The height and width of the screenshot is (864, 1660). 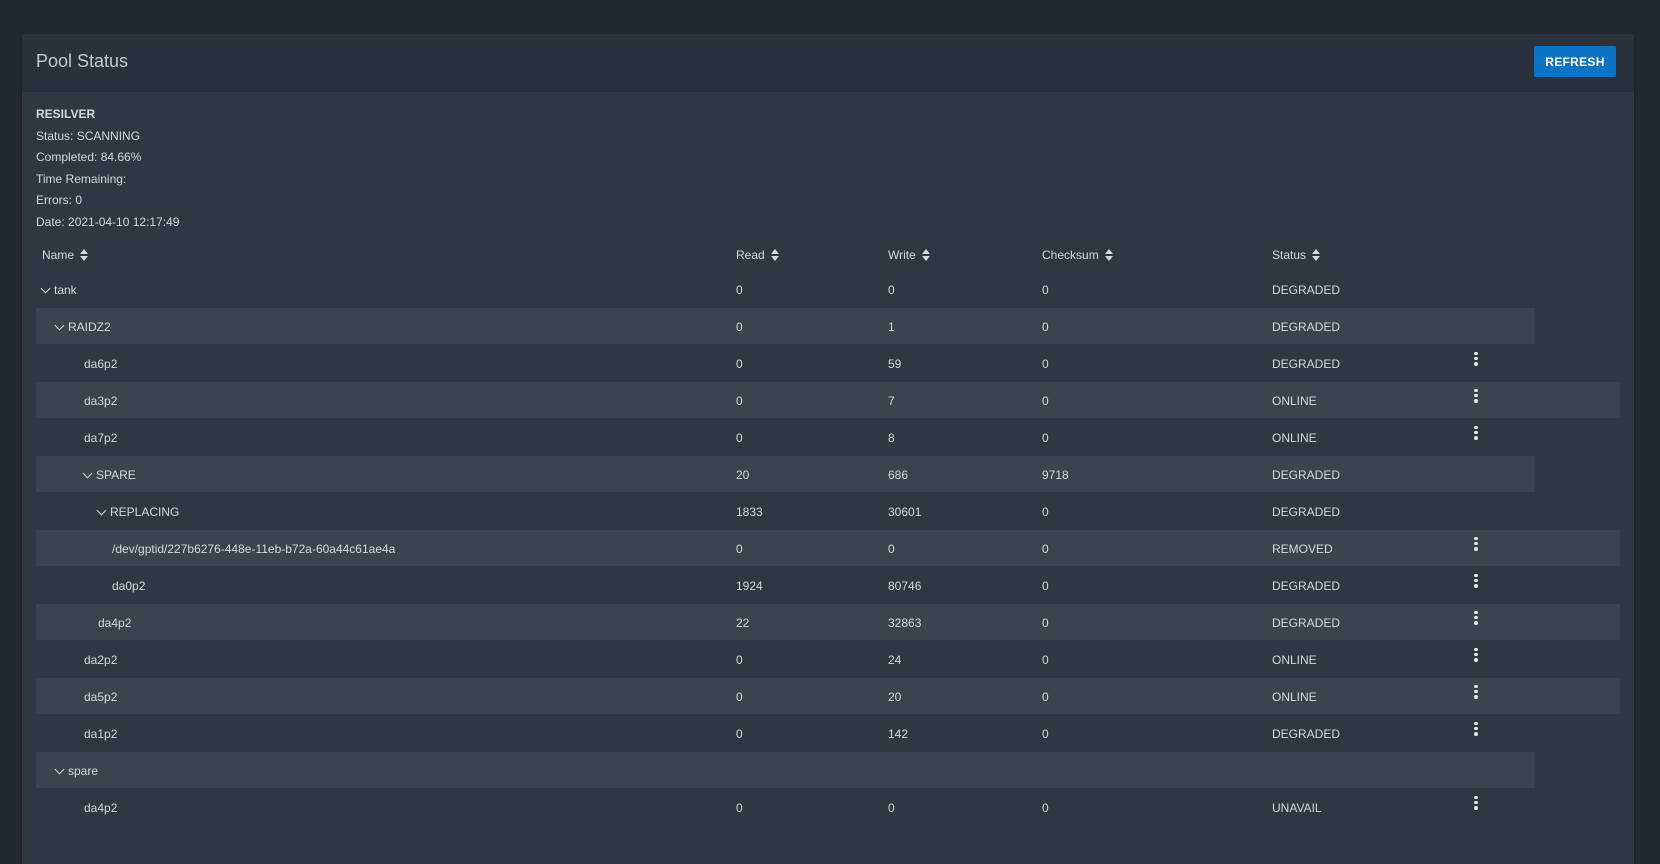 What do you see at coordinates (1294, 401) in the screenshot?
I see `row-status: ONLINE` at bounding box center [1294, 401].